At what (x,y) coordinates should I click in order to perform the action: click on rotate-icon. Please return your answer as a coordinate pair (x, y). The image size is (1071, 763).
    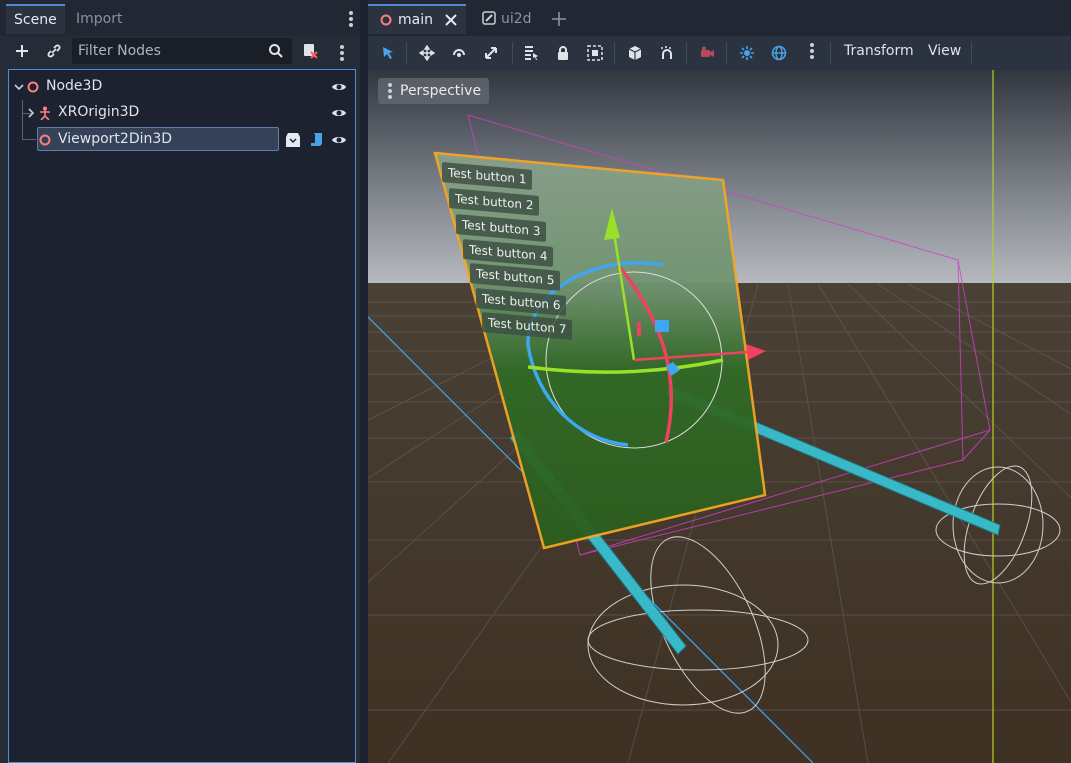
    Looking at the image, I should click on (459, 53).